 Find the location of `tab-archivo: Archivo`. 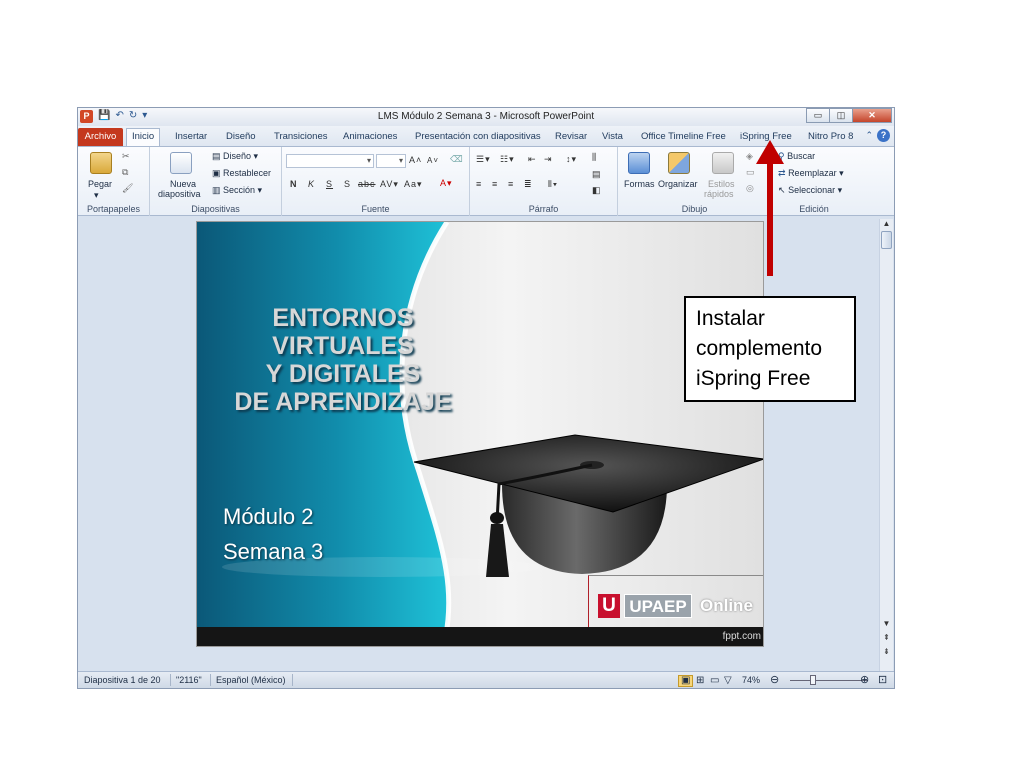

tab-archivo: Archivo is located at coordinates (100, 137).